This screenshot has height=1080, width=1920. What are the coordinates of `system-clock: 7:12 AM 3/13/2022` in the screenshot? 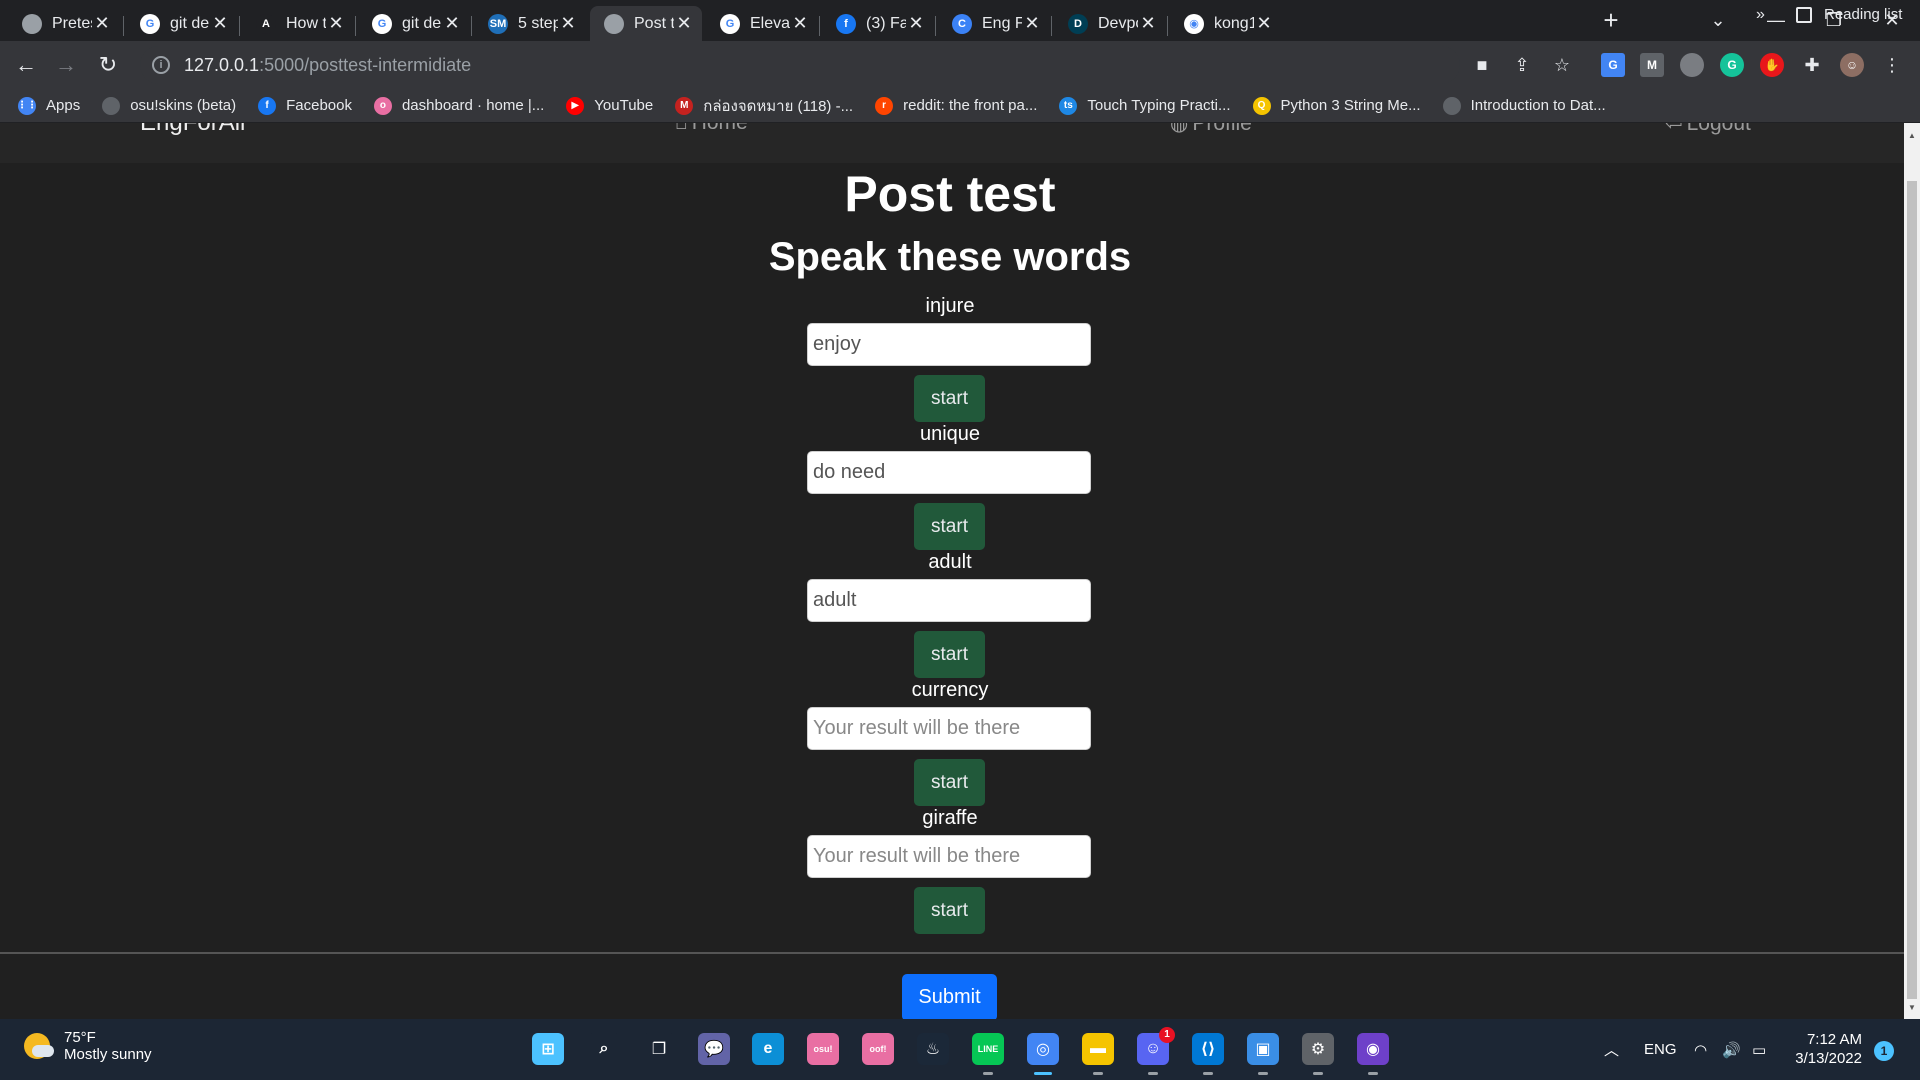 It's located at (1826, 1049).